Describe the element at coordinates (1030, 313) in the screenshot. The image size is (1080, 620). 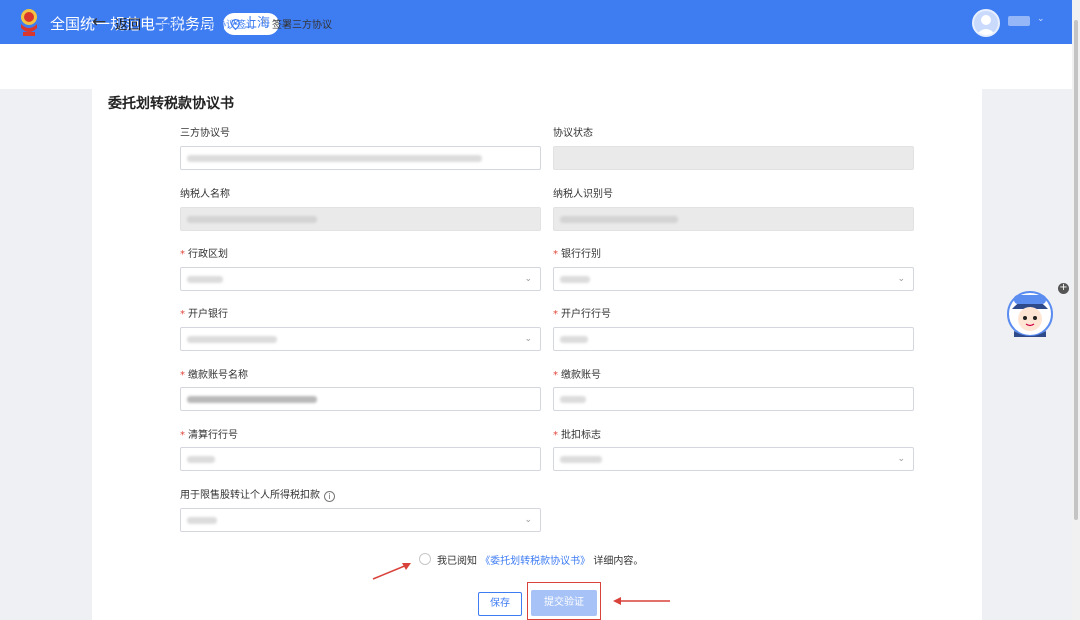
I see `assistant-bot-icon` at that location.